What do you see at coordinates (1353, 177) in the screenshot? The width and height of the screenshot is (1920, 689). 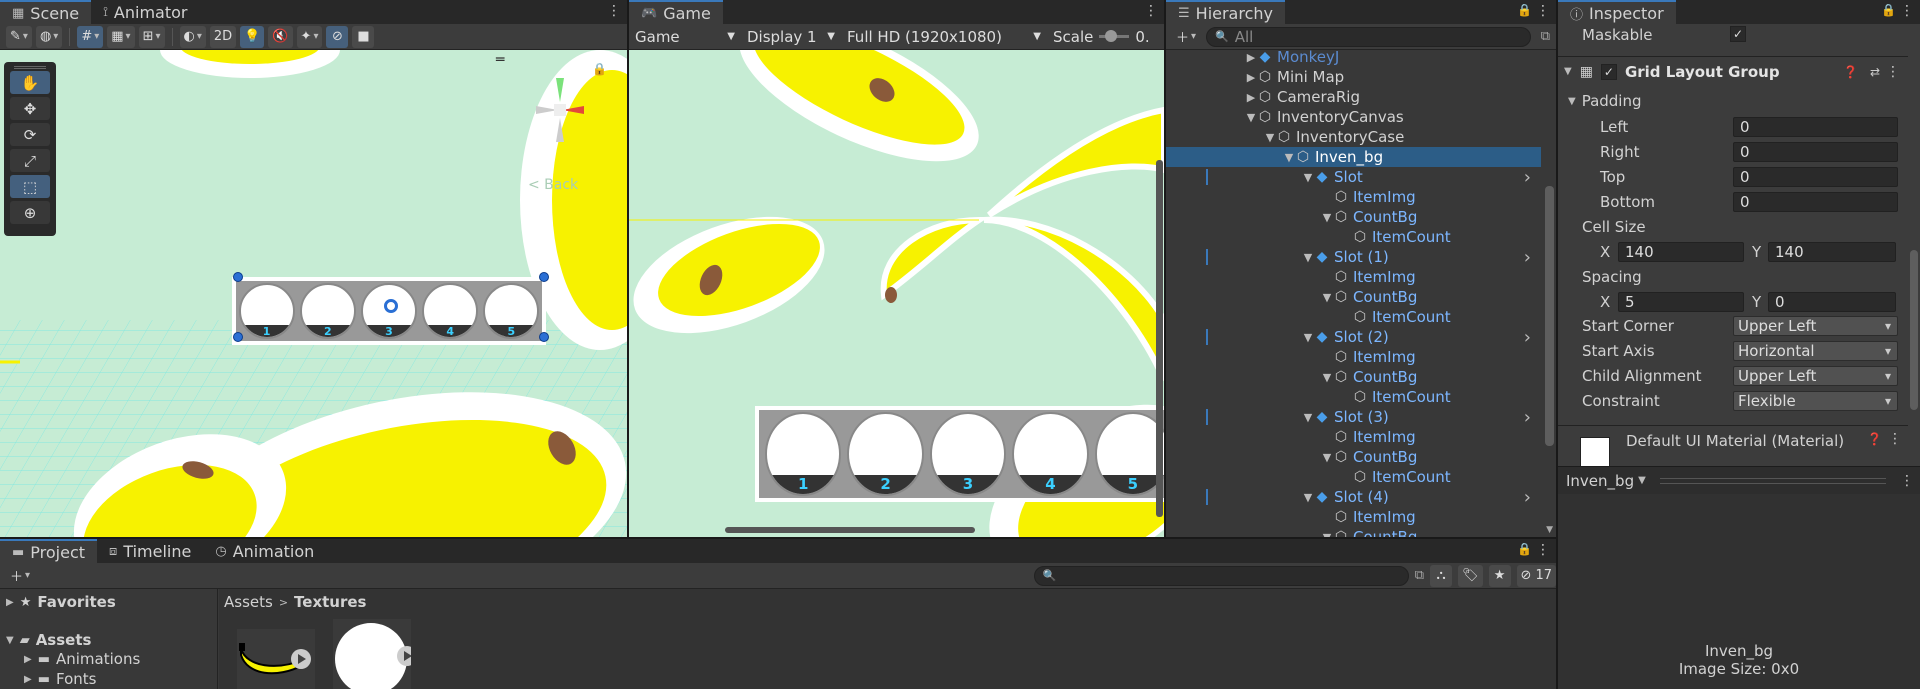 I see `hierarchy-item: ▼ ◆ Slot ›` at bounding box center [1353, 177].